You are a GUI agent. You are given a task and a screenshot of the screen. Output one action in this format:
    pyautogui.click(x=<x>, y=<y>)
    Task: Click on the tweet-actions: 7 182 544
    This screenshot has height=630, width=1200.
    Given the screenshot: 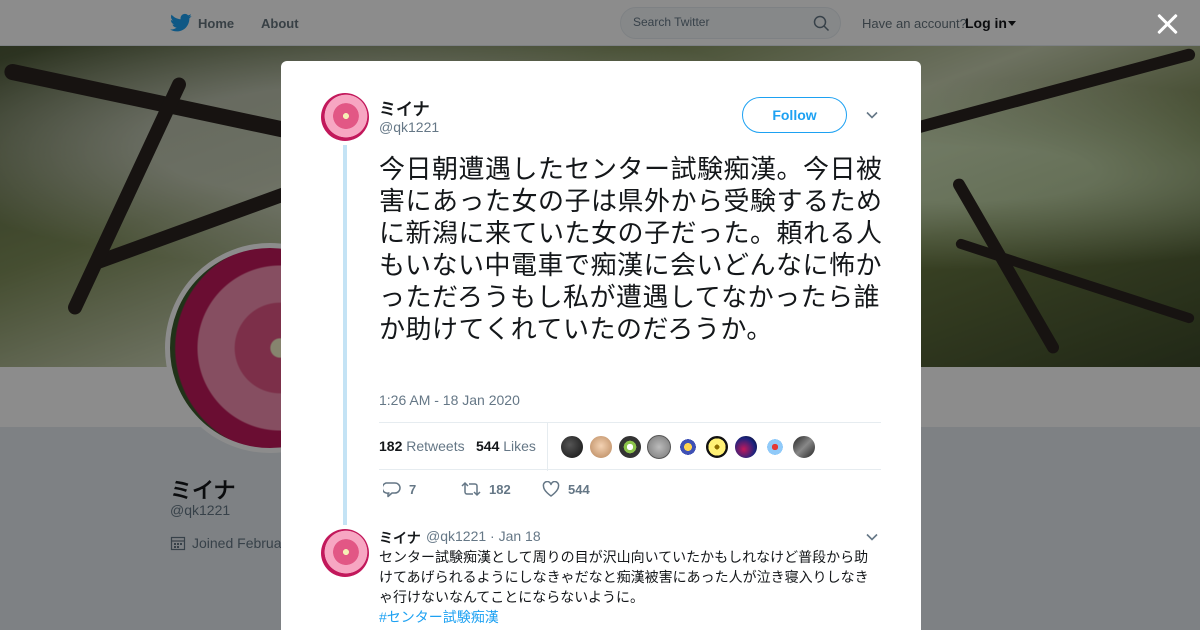 What is the action you would take?
    pyautogui.click(x=579, y=491)
    